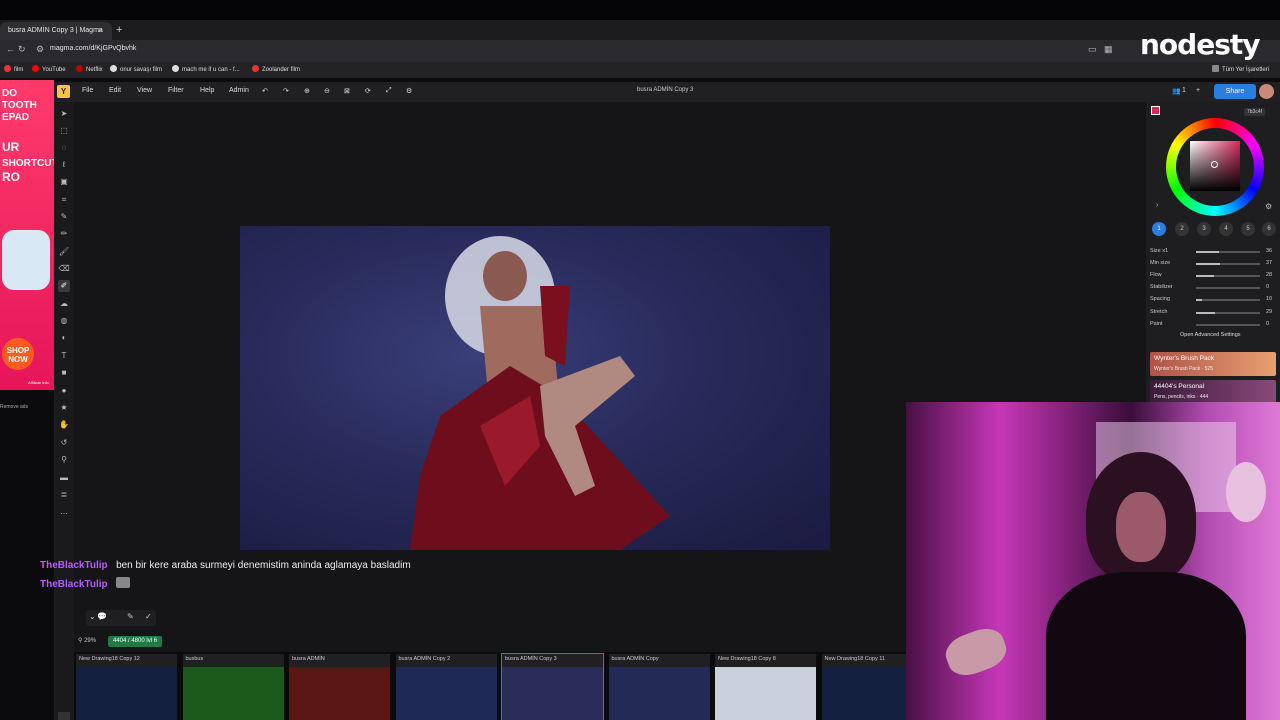 The height and width of the screenshot is (720, 1280). I want to click on extension-icon: ▦, so click(1108, 49).